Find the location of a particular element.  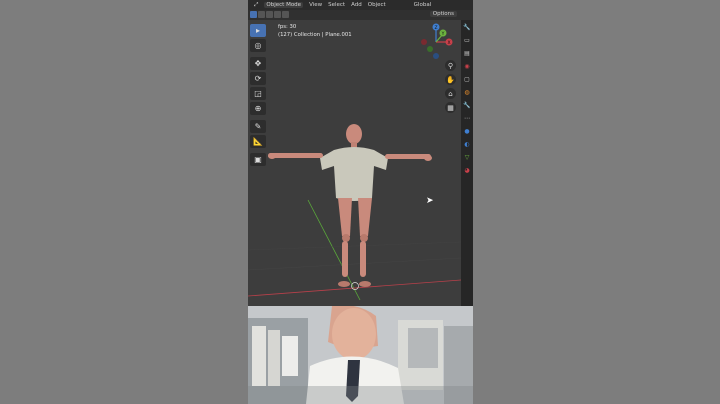

modifier-icon: ● is located at coordinates (467, 131).